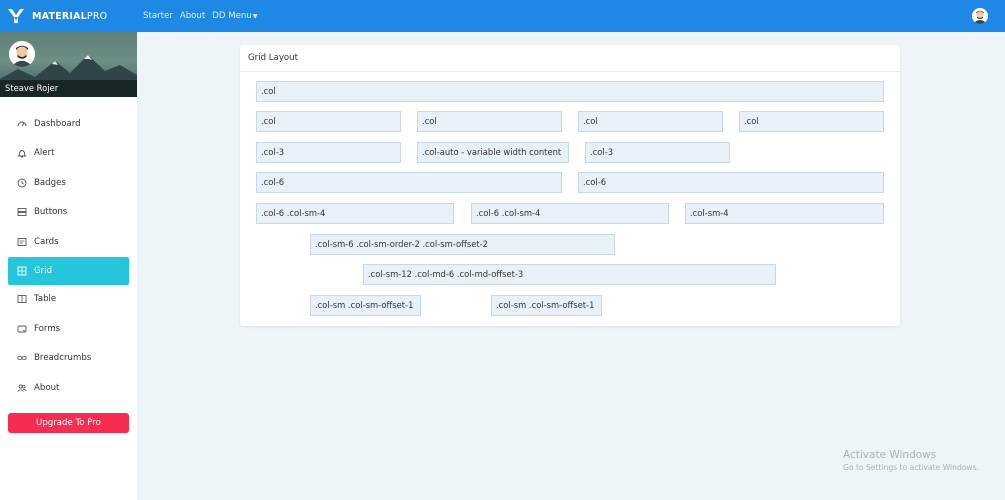  What do you see at coordinates (22, 299) in the screenshot?
I see `table-icon` at bounding box center [22, 299].